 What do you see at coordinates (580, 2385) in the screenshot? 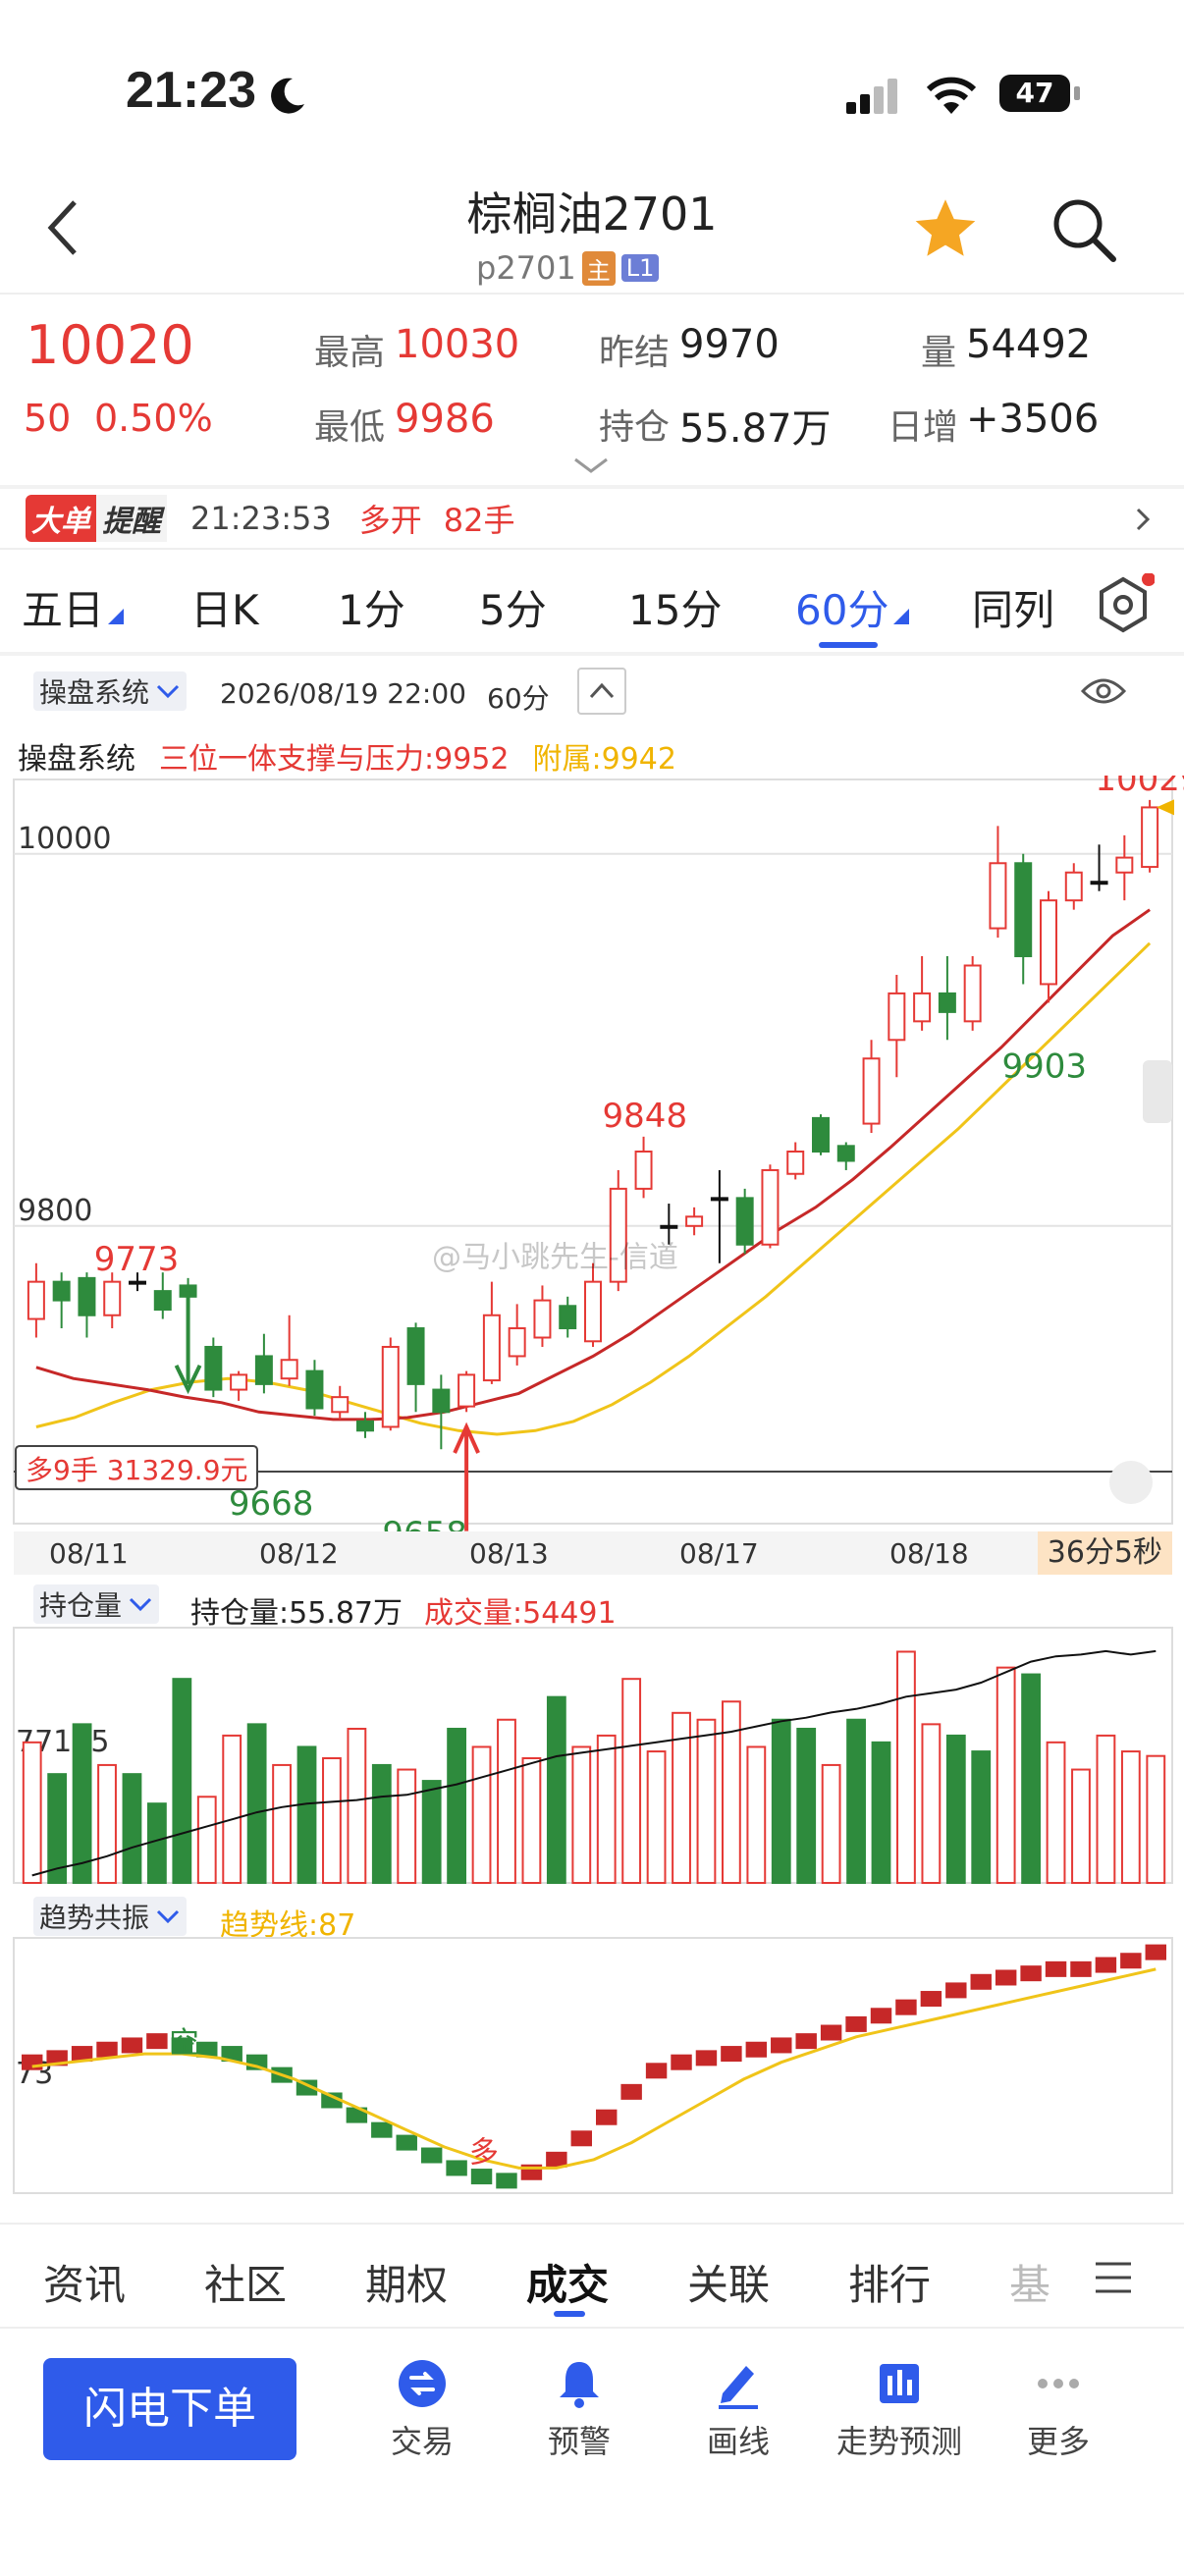
I see `bell-icon` at bounding box center [580, 2385].